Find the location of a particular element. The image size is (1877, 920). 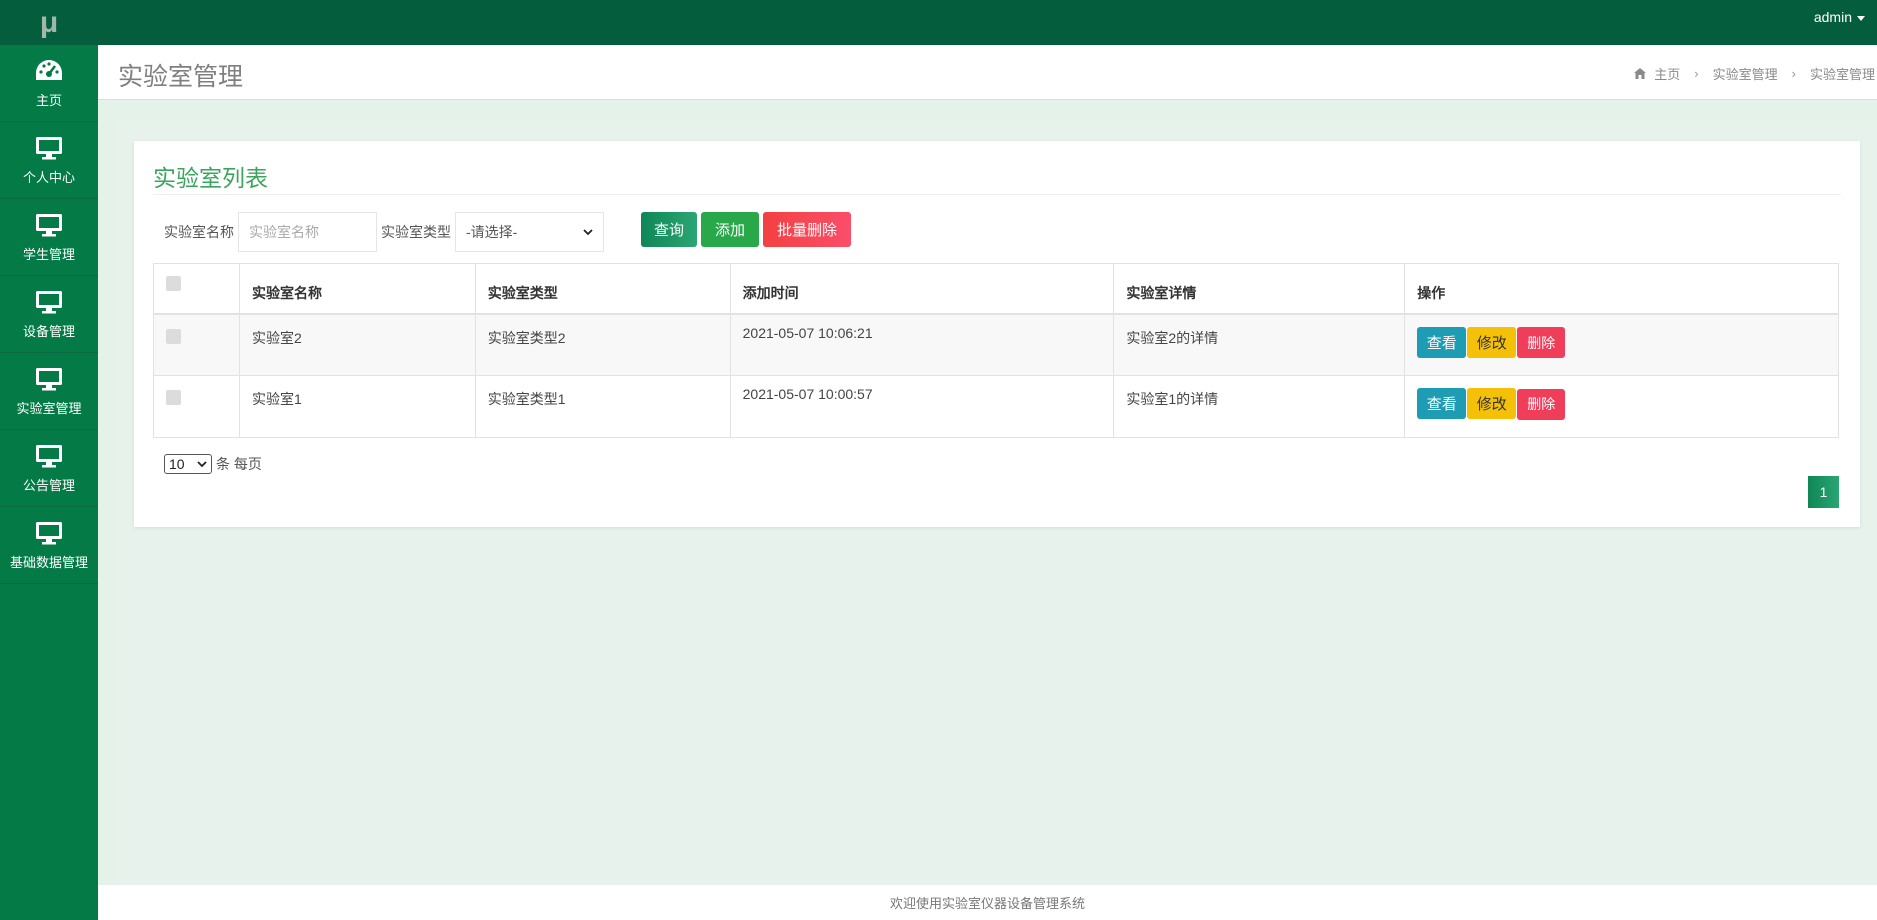

sidebar: μ 主页 个人中心 学生管理 设备管理 实验室管理 公告管理 基础数据管理 is located at coordinates (49, 460).